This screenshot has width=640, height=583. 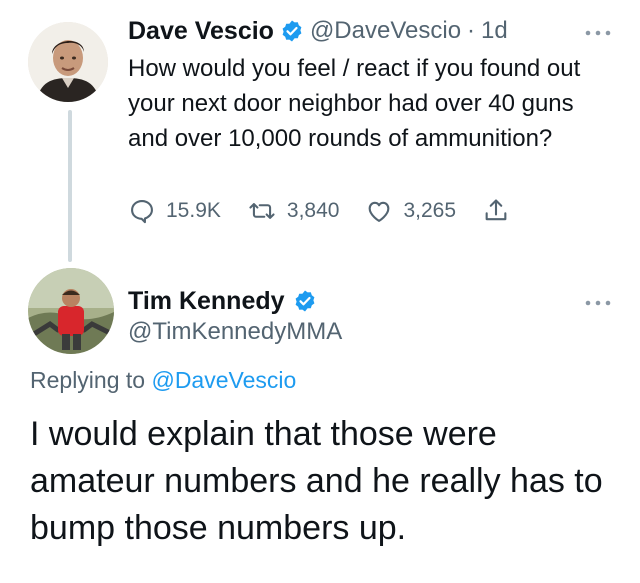 I want to click on tweet2-handle: @TimKennedyMMA, so click(x=235, y=332).